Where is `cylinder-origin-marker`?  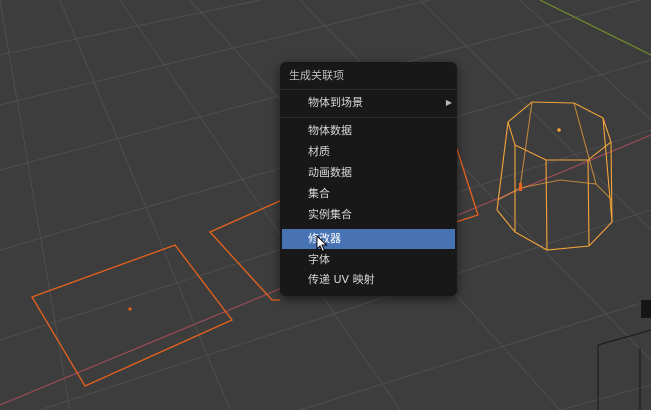
cylinder-origin-marker is located at coordinates (520, 187).